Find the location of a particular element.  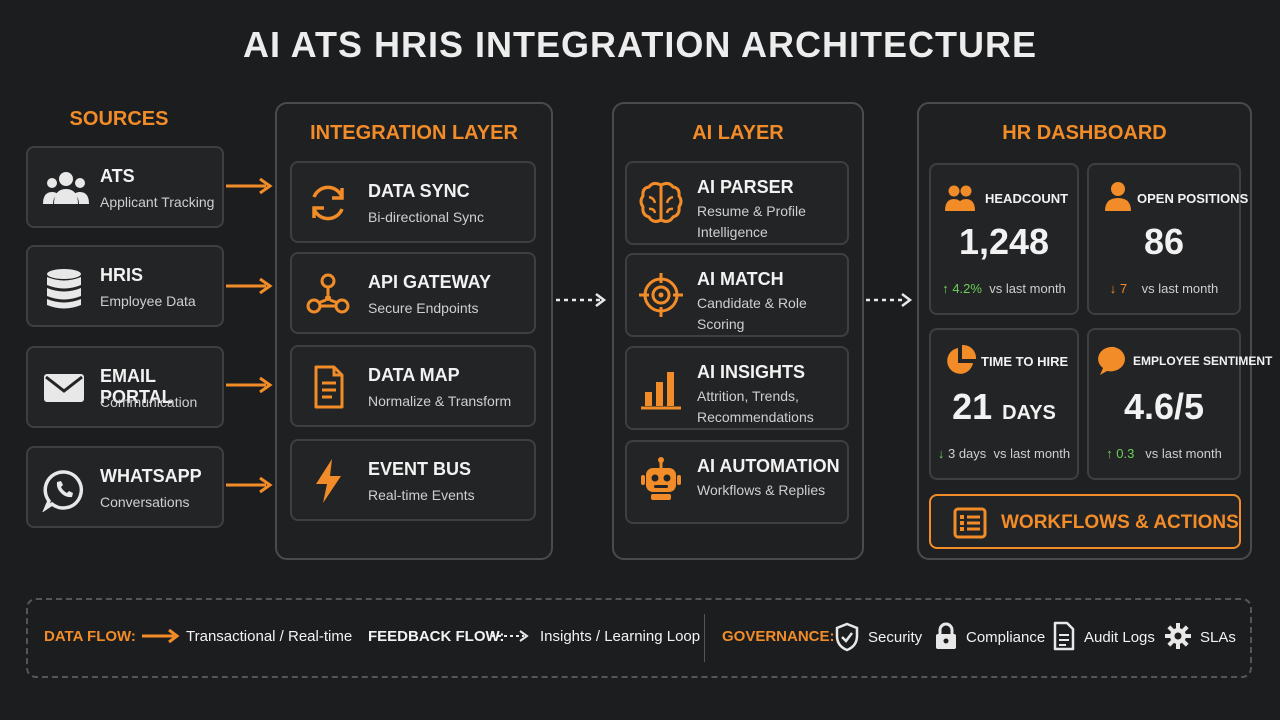

governance-item-security: Security is located at coordinates (895, 637).